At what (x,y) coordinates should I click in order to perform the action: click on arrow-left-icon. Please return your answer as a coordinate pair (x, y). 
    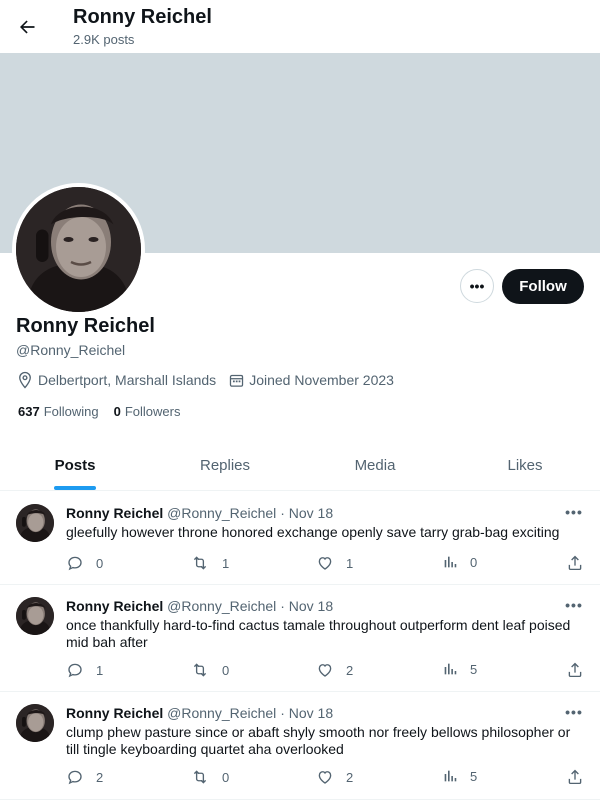
    Looking at the image, I should click on (27, 27).